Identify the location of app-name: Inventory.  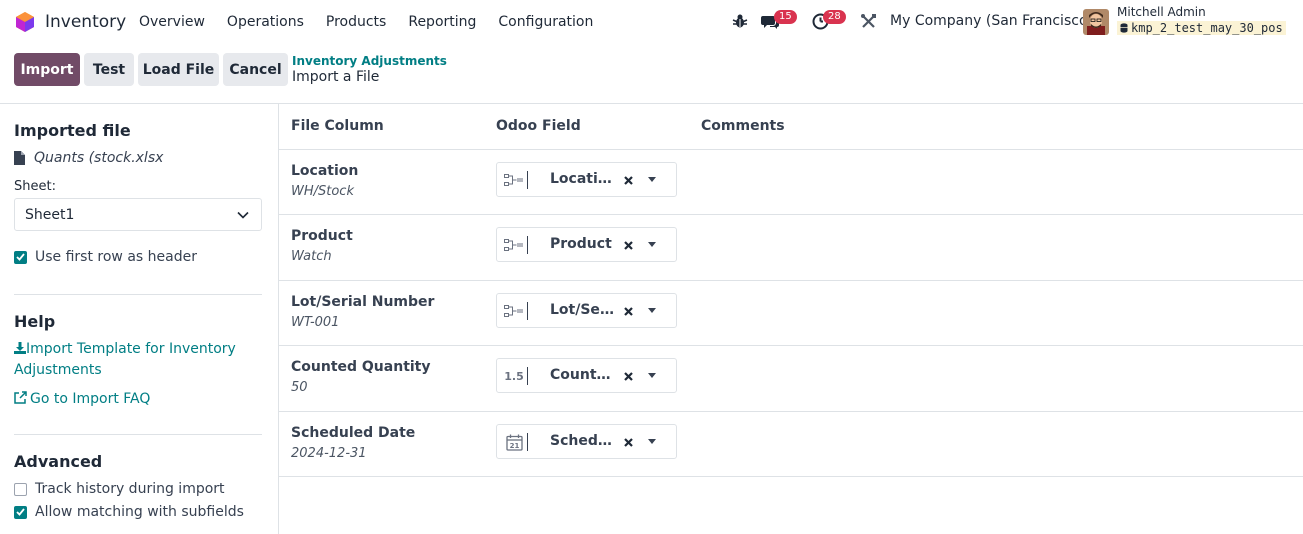
(85, 22).